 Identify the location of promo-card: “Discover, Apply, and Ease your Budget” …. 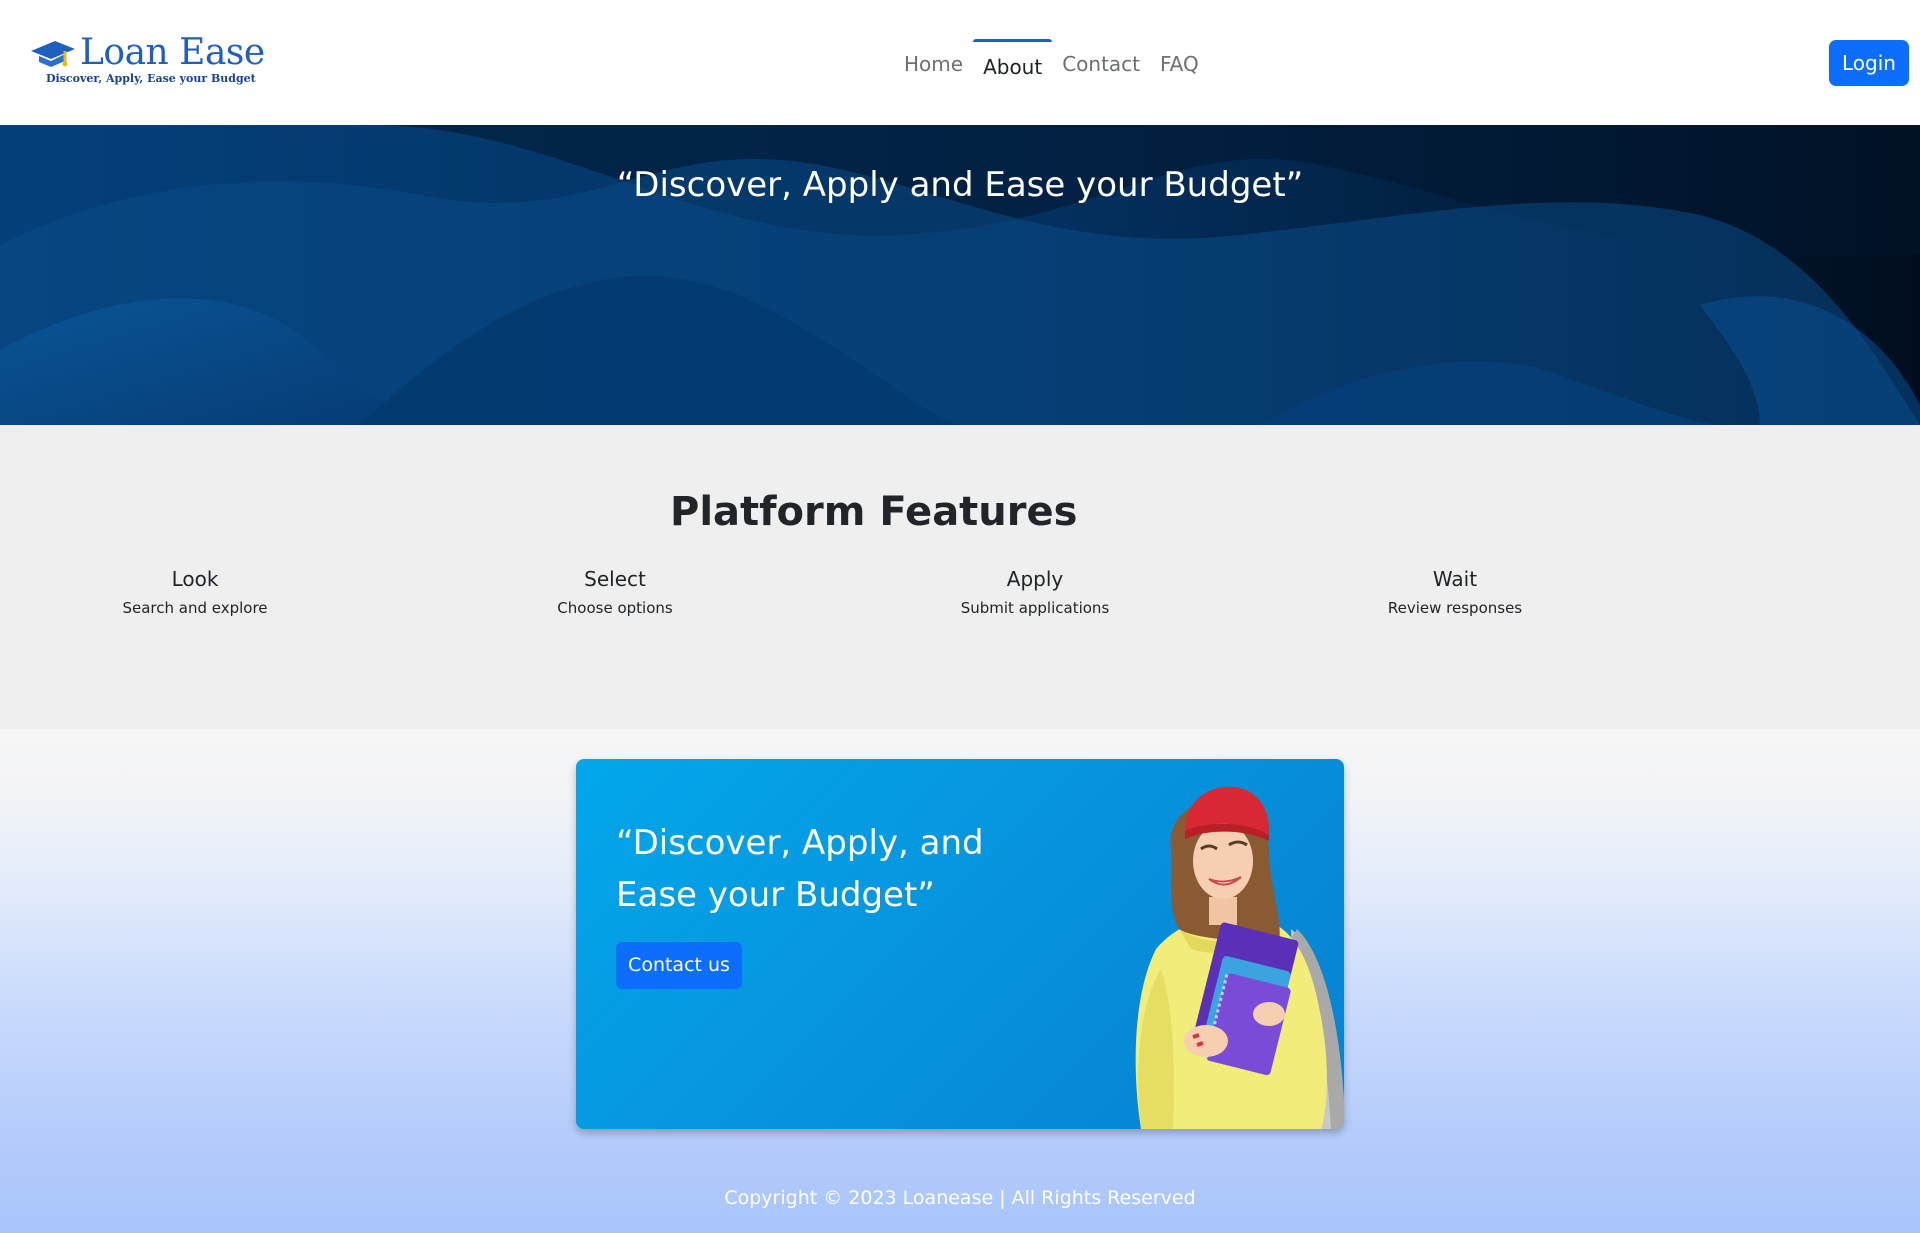
(960, 944).